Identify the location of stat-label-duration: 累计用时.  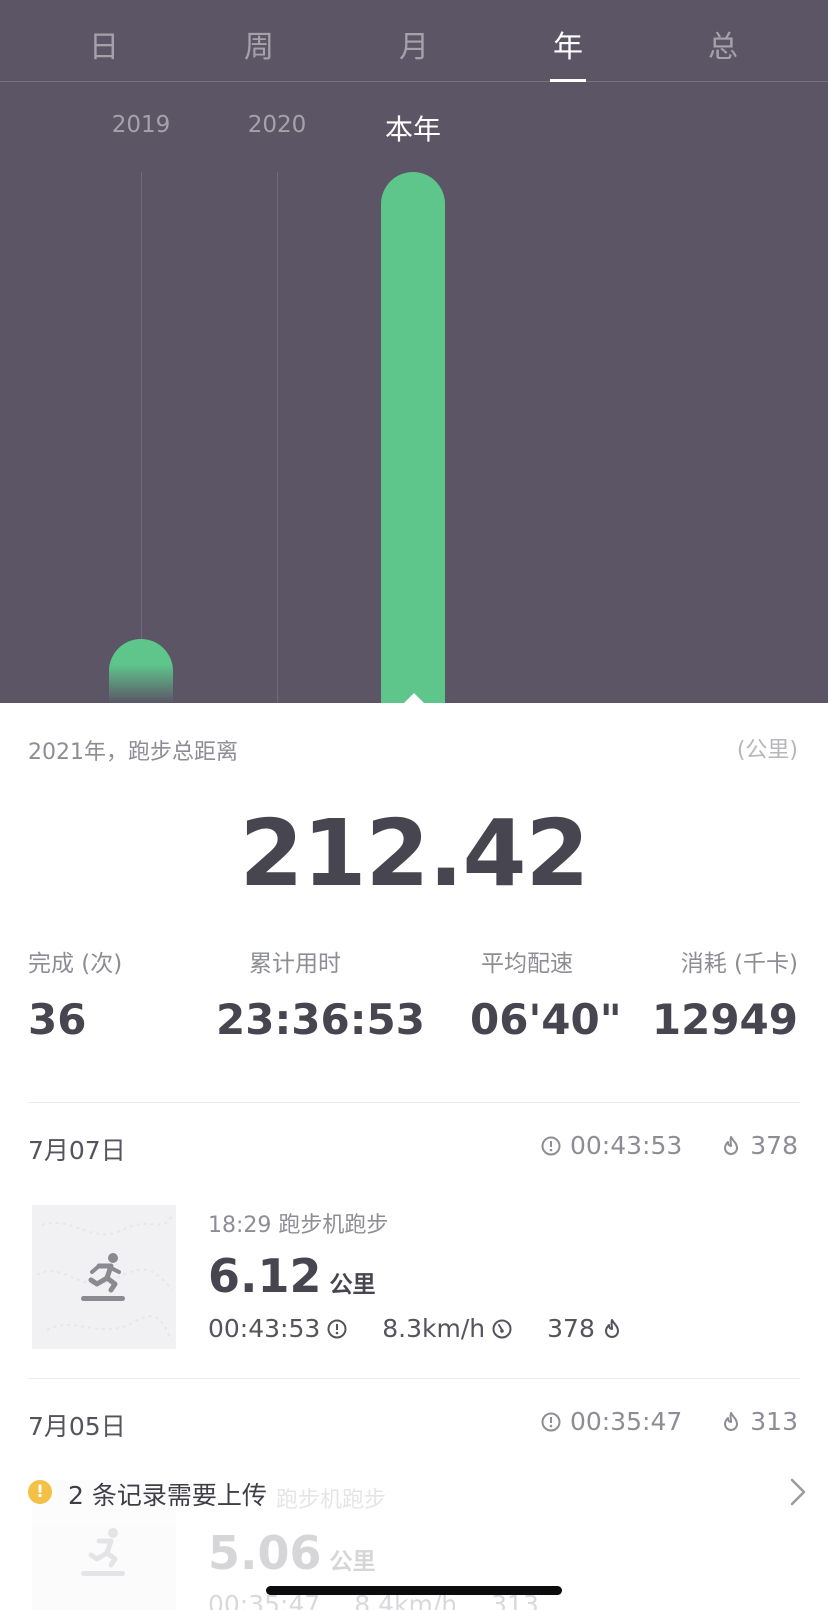
(295, 964).